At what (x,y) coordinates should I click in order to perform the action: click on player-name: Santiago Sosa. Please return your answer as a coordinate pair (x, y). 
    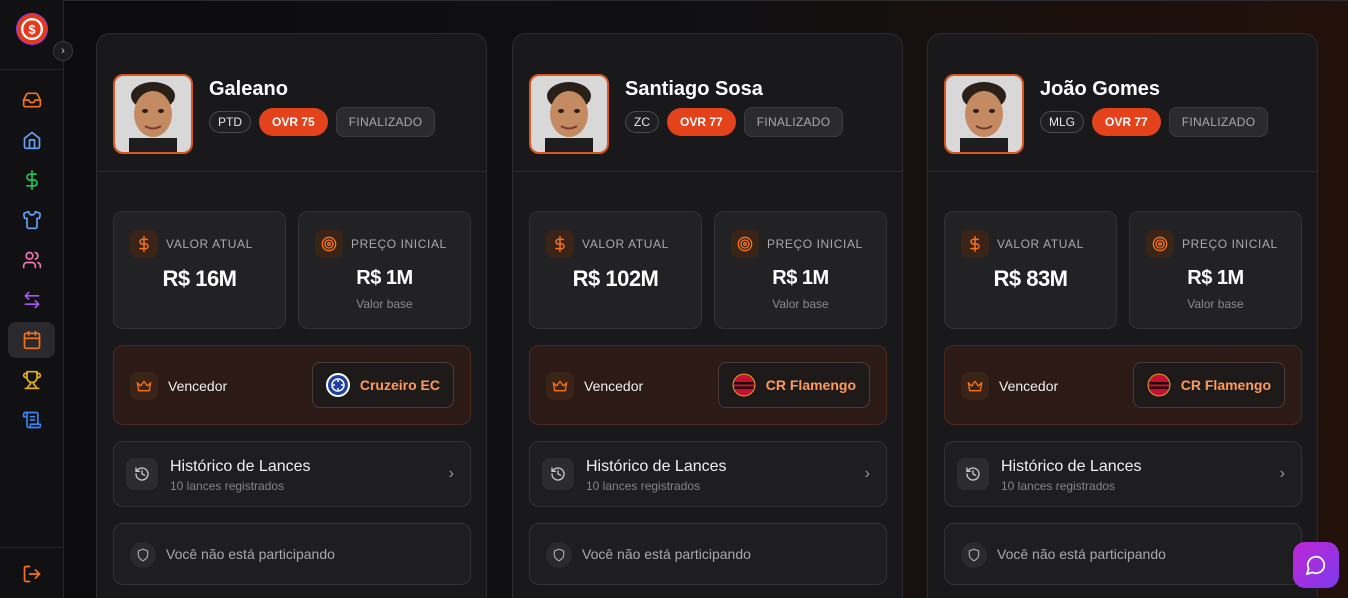
    Looking at the image, I should click on (694, 89).